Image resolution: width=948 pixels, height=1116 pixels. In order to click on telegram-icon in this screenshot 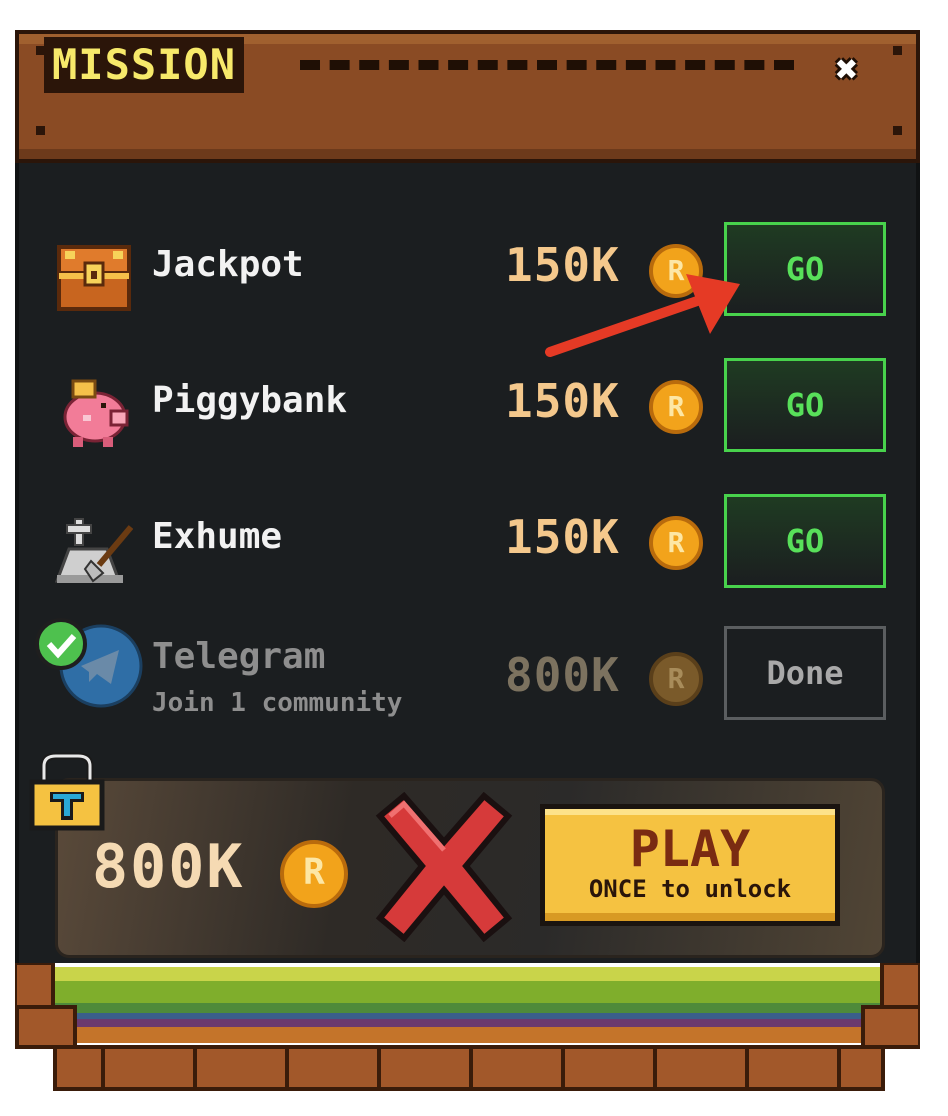, I will do `click(89, 663)`.